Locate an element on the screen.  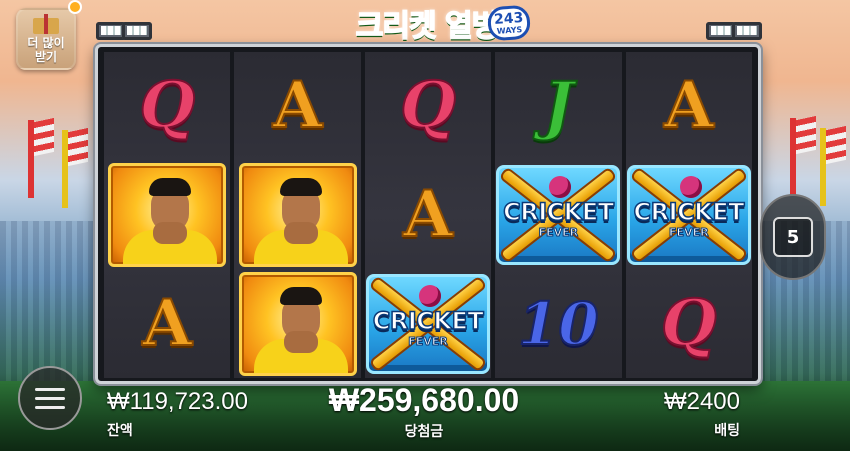
symbol-10-icon: 10 is located at coordinates (558, 323).